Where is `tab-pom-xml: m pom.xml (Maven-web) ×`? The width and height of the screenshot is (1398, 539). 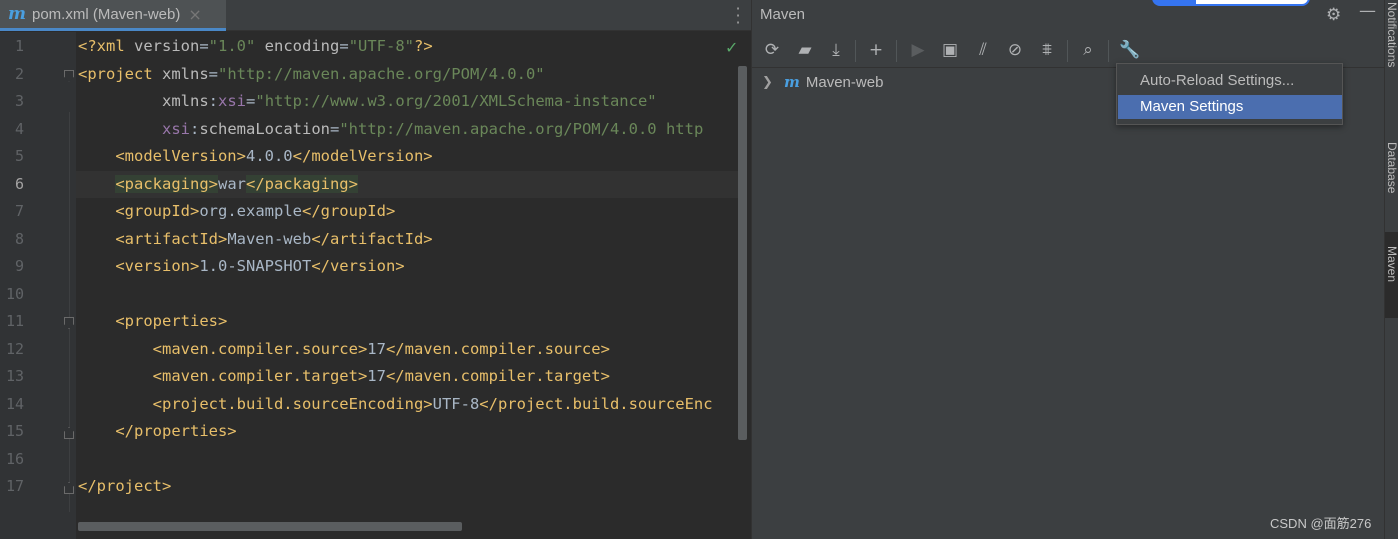
tab-pom-xml: m pom.xml (Maven-web) × is located at coordinates (113, 15).